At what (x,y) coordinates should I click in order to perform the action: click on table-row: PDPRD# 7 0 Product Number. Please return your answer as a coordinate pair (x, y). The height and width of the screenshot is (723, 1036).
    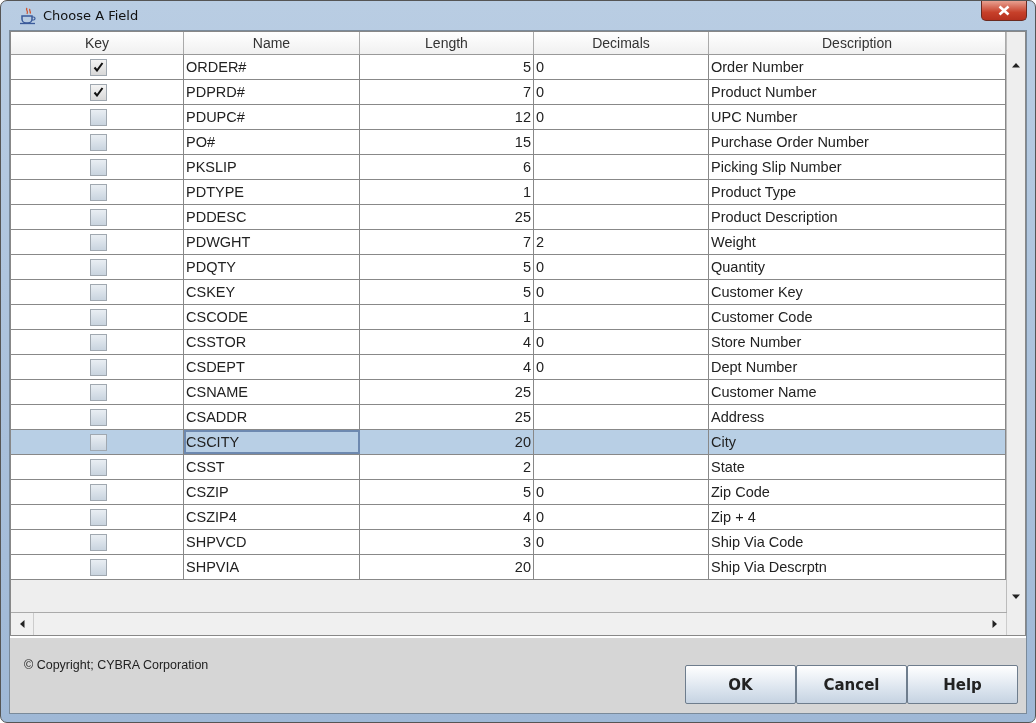
    Looking at the image, I should click on (508, 92).